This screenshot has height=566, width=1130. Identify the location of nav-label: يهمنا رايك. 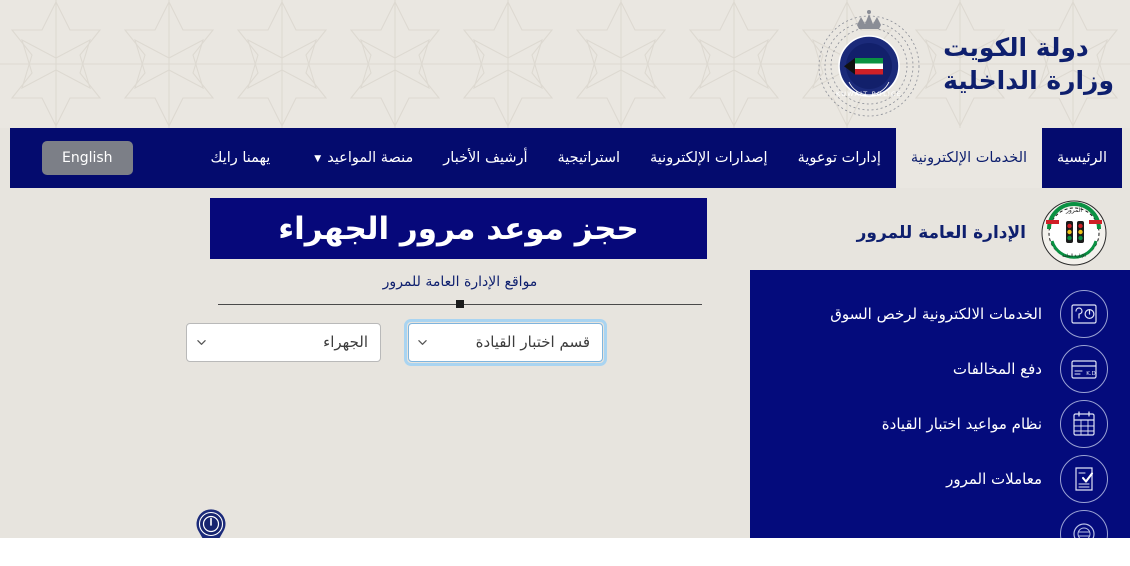
(240, 158).